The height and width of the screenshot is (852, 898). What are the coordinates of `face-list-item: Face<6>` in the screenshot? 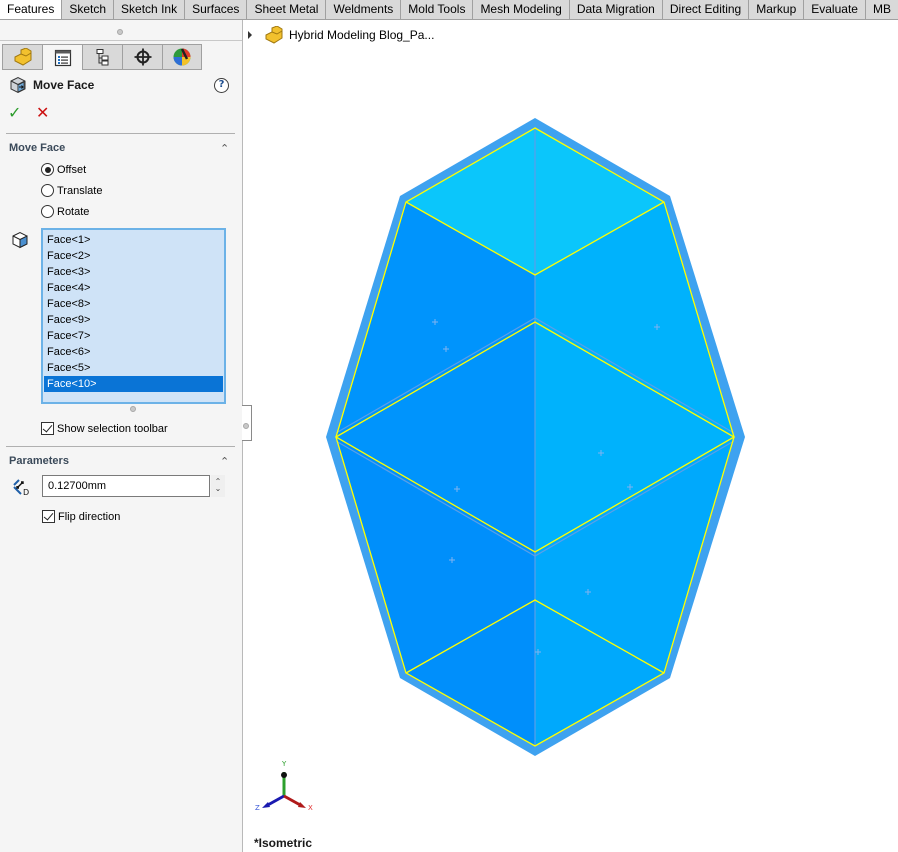 It's located at (133, 352).